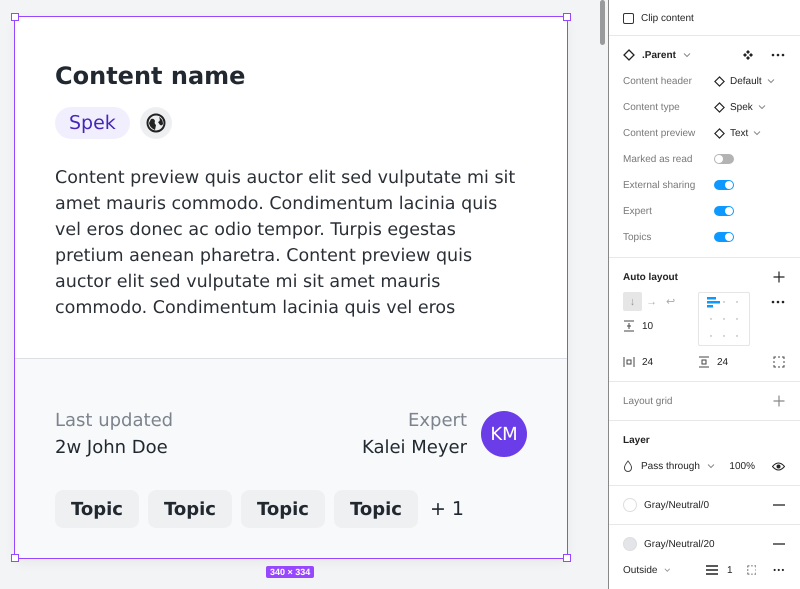 Image resolution: width=800 pixels, height=589 pixels. What do you see at coordinates (779, 277) in the screenshot?
I see `plus-icon` at bounding box center [779, 277].